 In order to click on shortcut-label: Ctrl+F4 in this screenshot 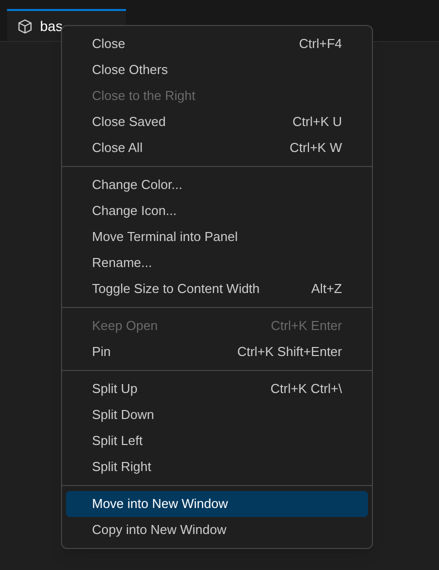, I will do `click(320, 44)`.